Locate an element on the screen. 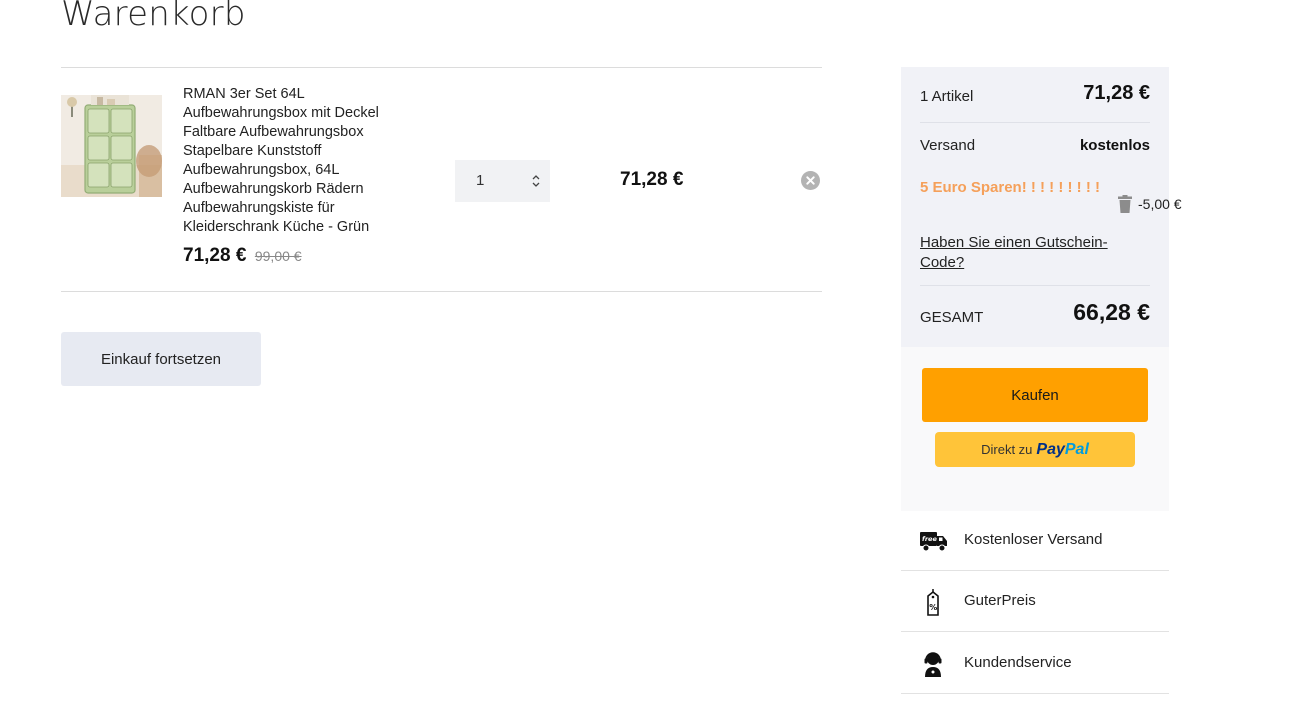 The image size is (1307, 704). buy-button: Kaufen is located at coordinates (1035, 395).